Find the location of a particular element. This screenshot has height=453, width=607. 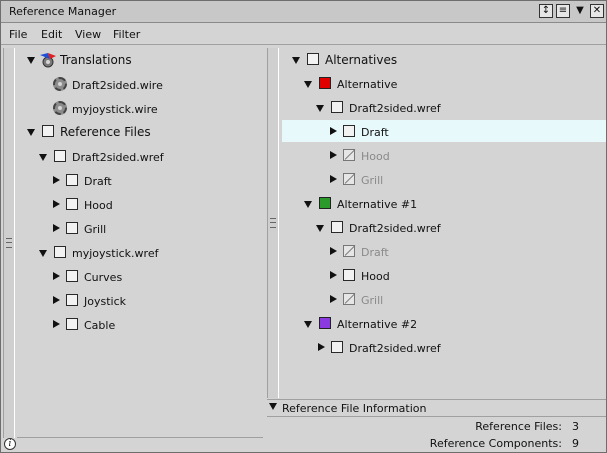

tree-label: Alternative #1 is located at coordinates (377, 204).